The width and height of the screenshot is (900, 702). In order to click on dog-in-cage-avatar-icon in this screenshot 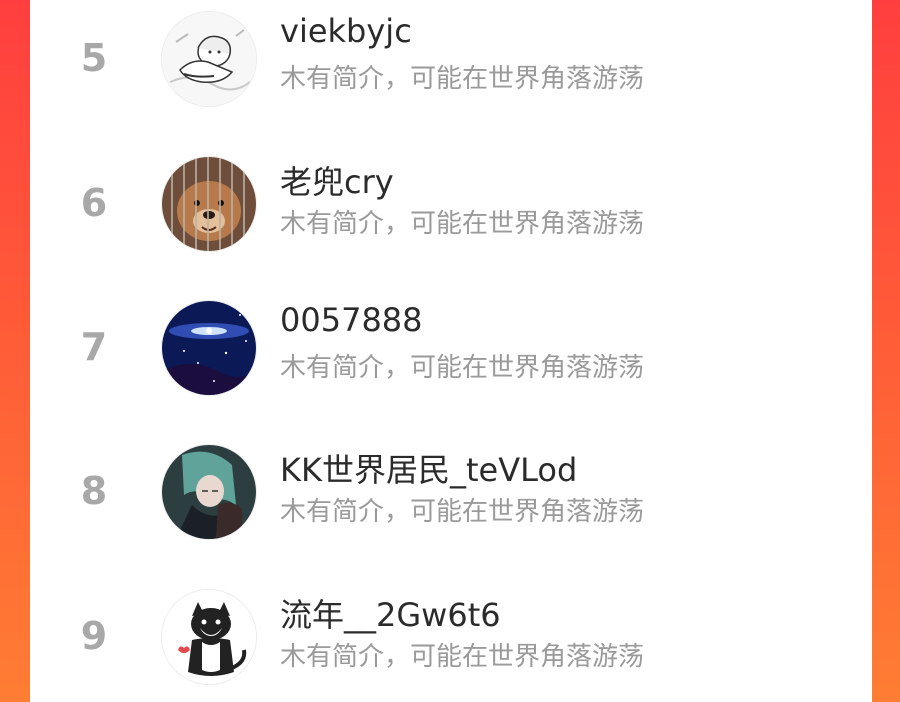, I will do `click(209, 204)`.